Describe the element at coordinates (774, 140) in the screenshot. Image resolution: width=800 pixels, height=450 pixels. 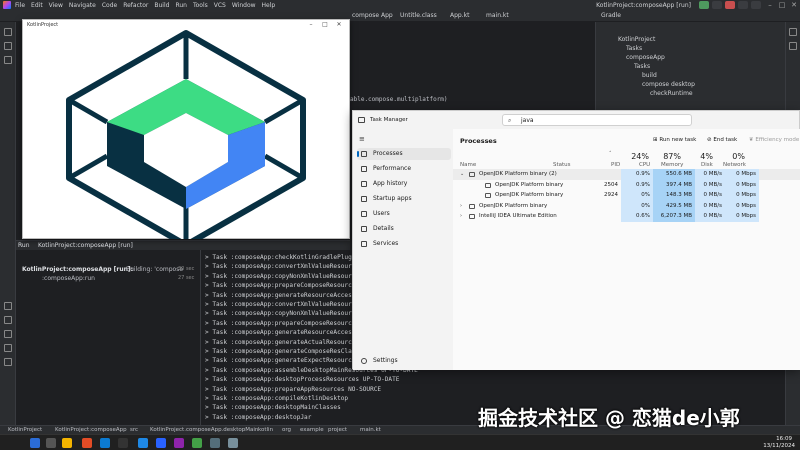
I see `efficiency-mode-button: ❦ Efficiency mode` at that location.